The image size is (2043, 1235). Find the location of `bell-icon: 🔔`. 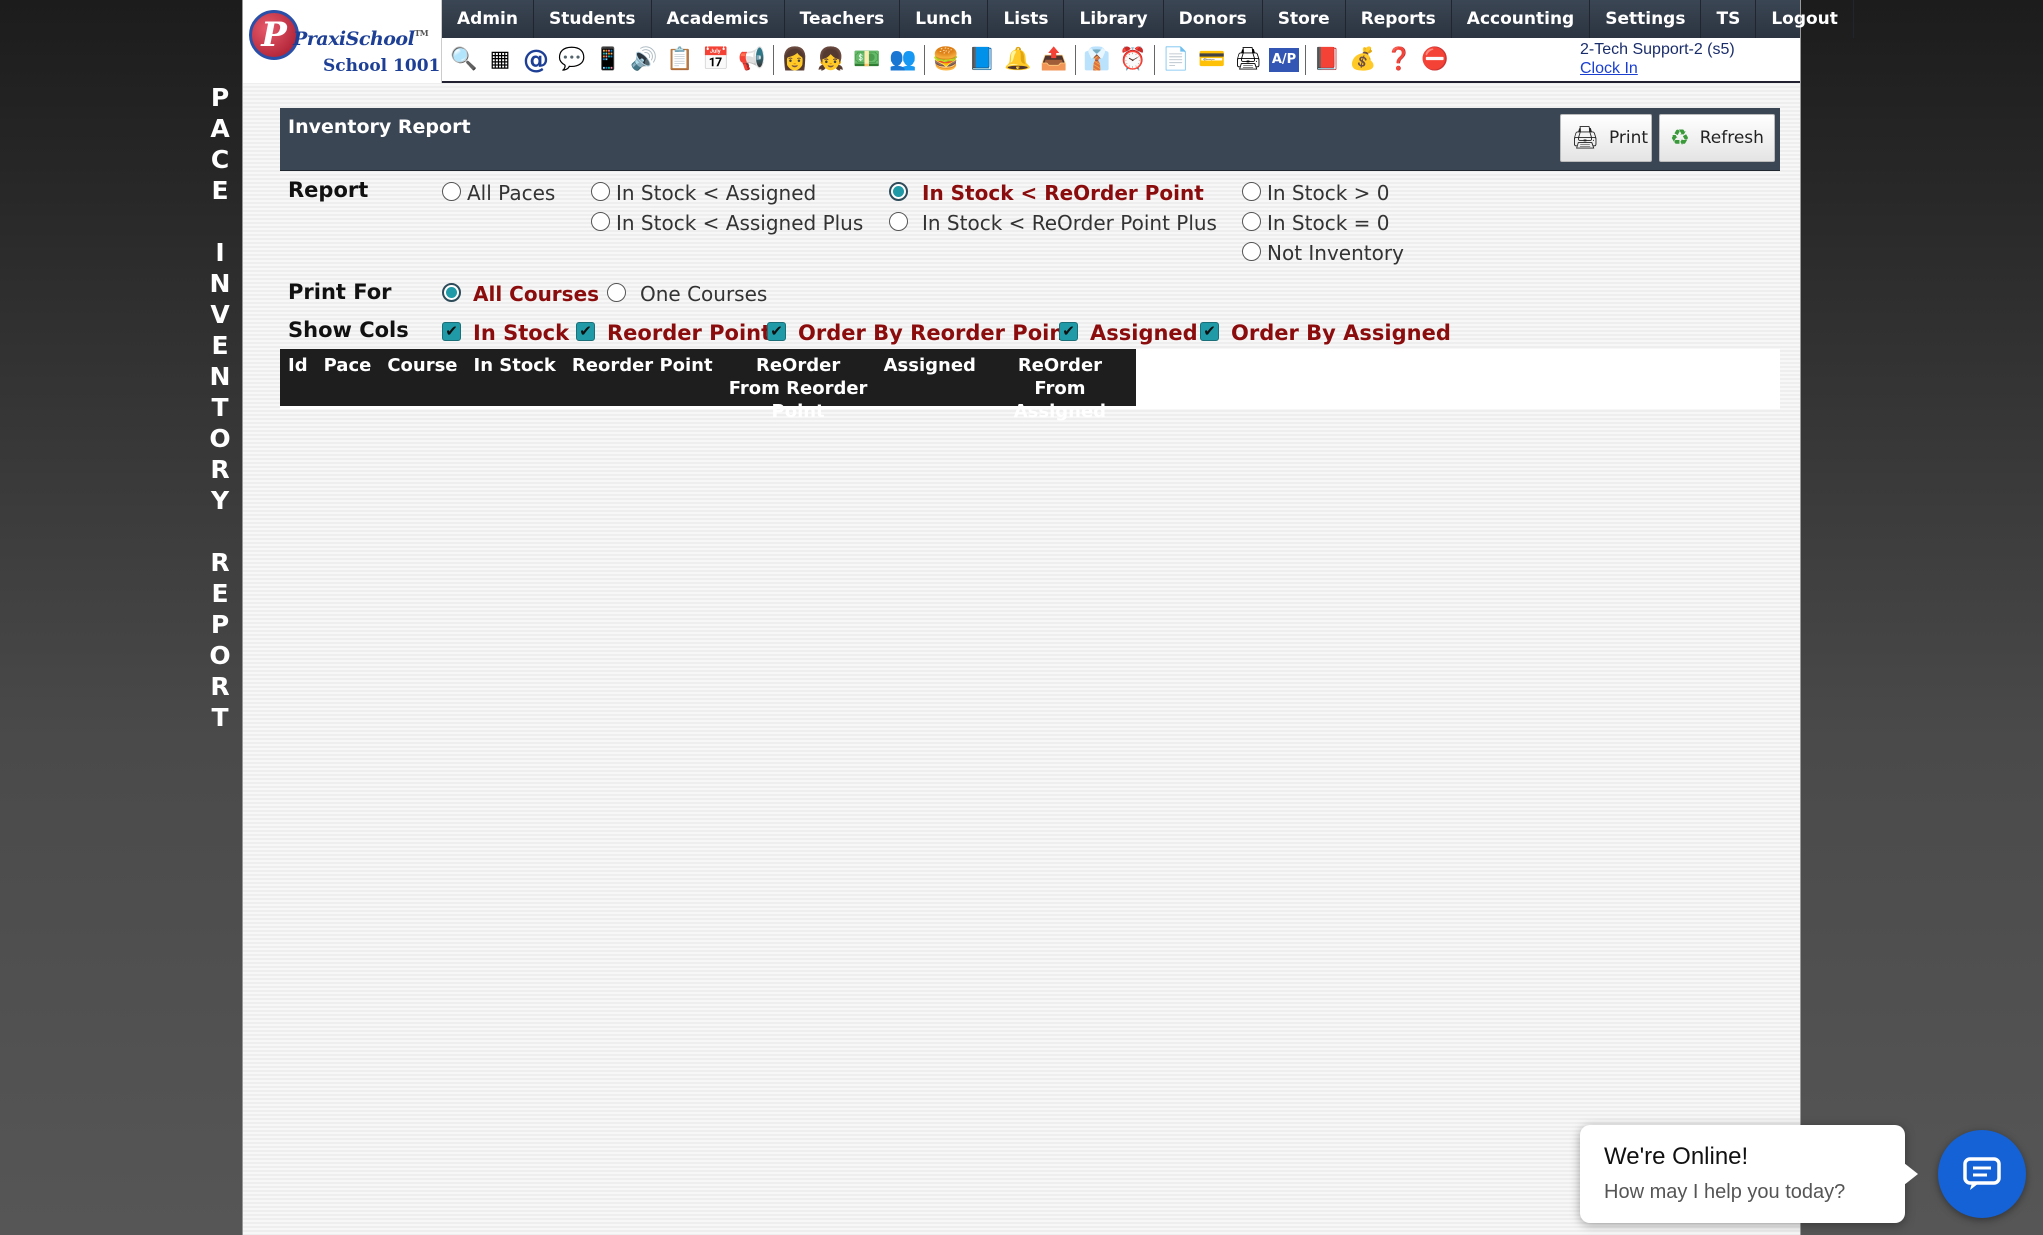

bell-icon: 🔔 is located at coordinates (1018, 60).